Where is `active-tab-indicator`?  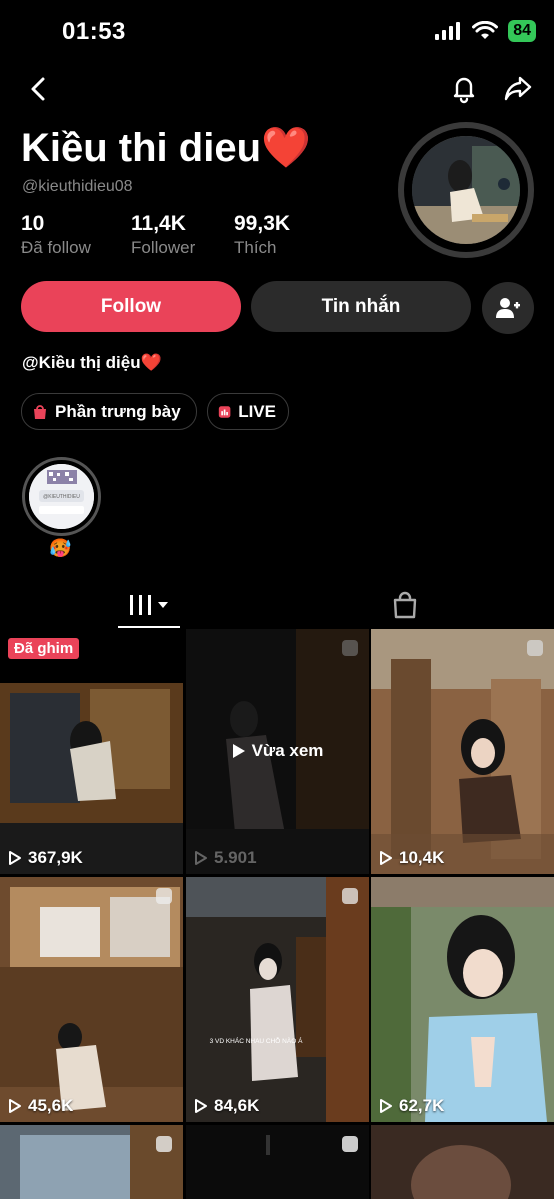
active-tab-indicator is located at coordinates (149, 627).